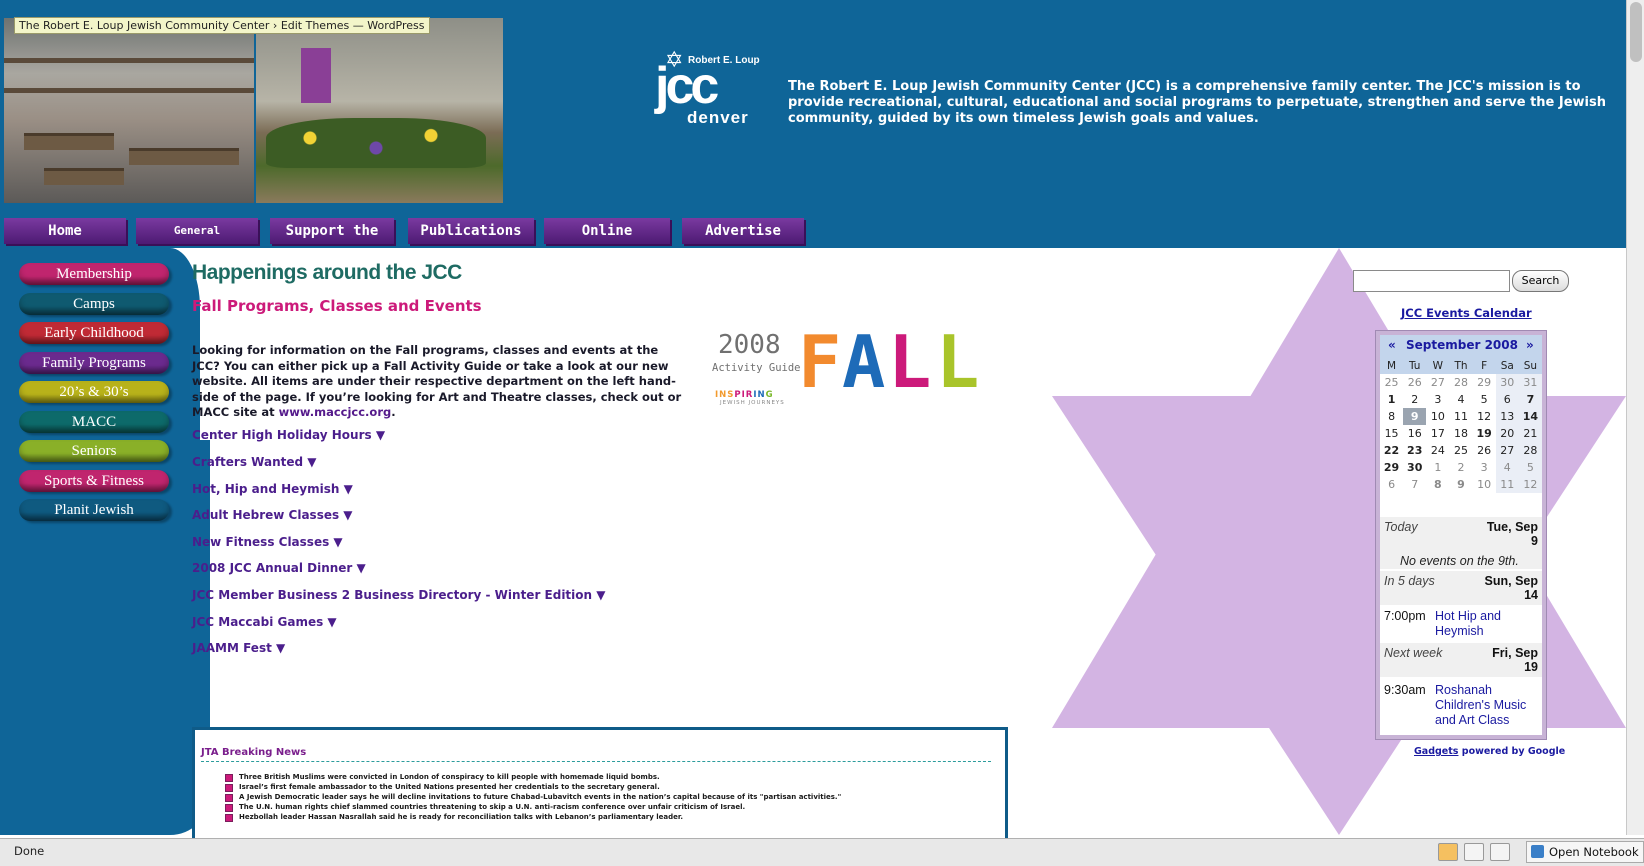 The image size is (1644, 866). What do you see at coordinates (1437, 450) in the screenshot?
I see `calendar-day: 24` at bounding box center [1437, 450].